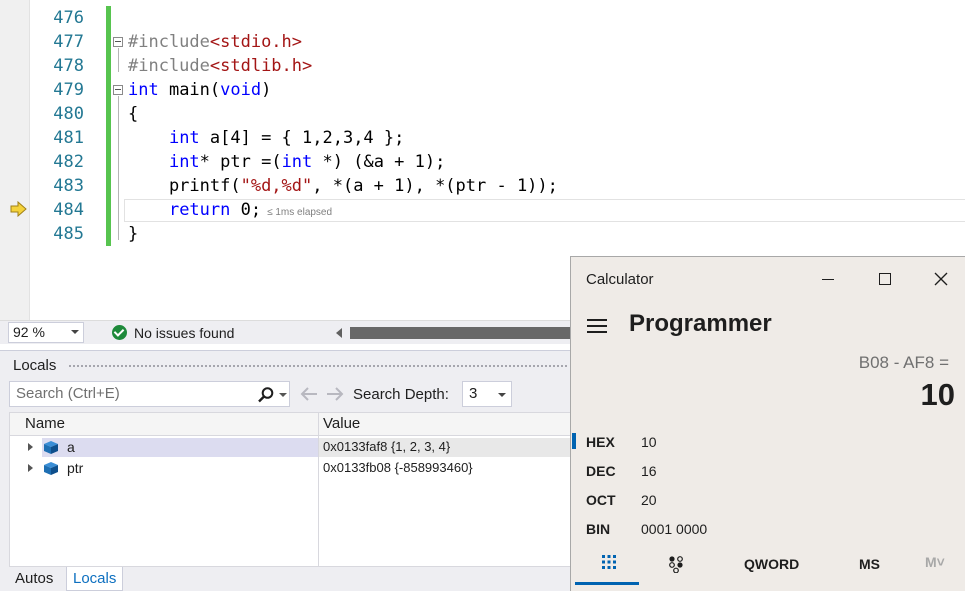  Describe the element at coordinates (869, 564) in the screenshot. I see `memory-store-button: MS` at that location.